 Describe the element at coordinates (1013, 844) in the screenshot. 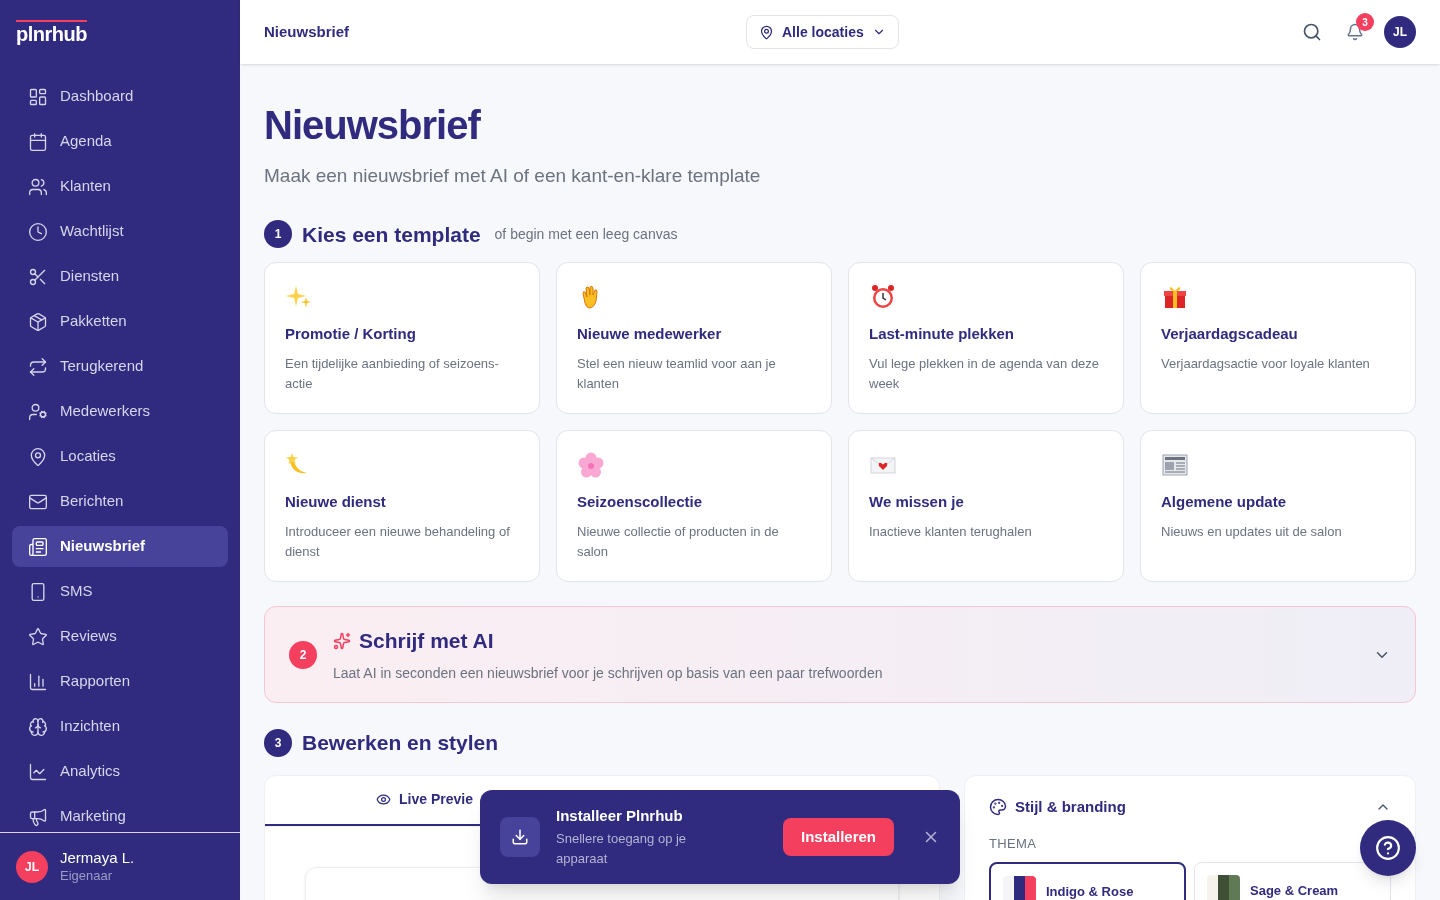

I see `theme-label: THEMA` at that location.